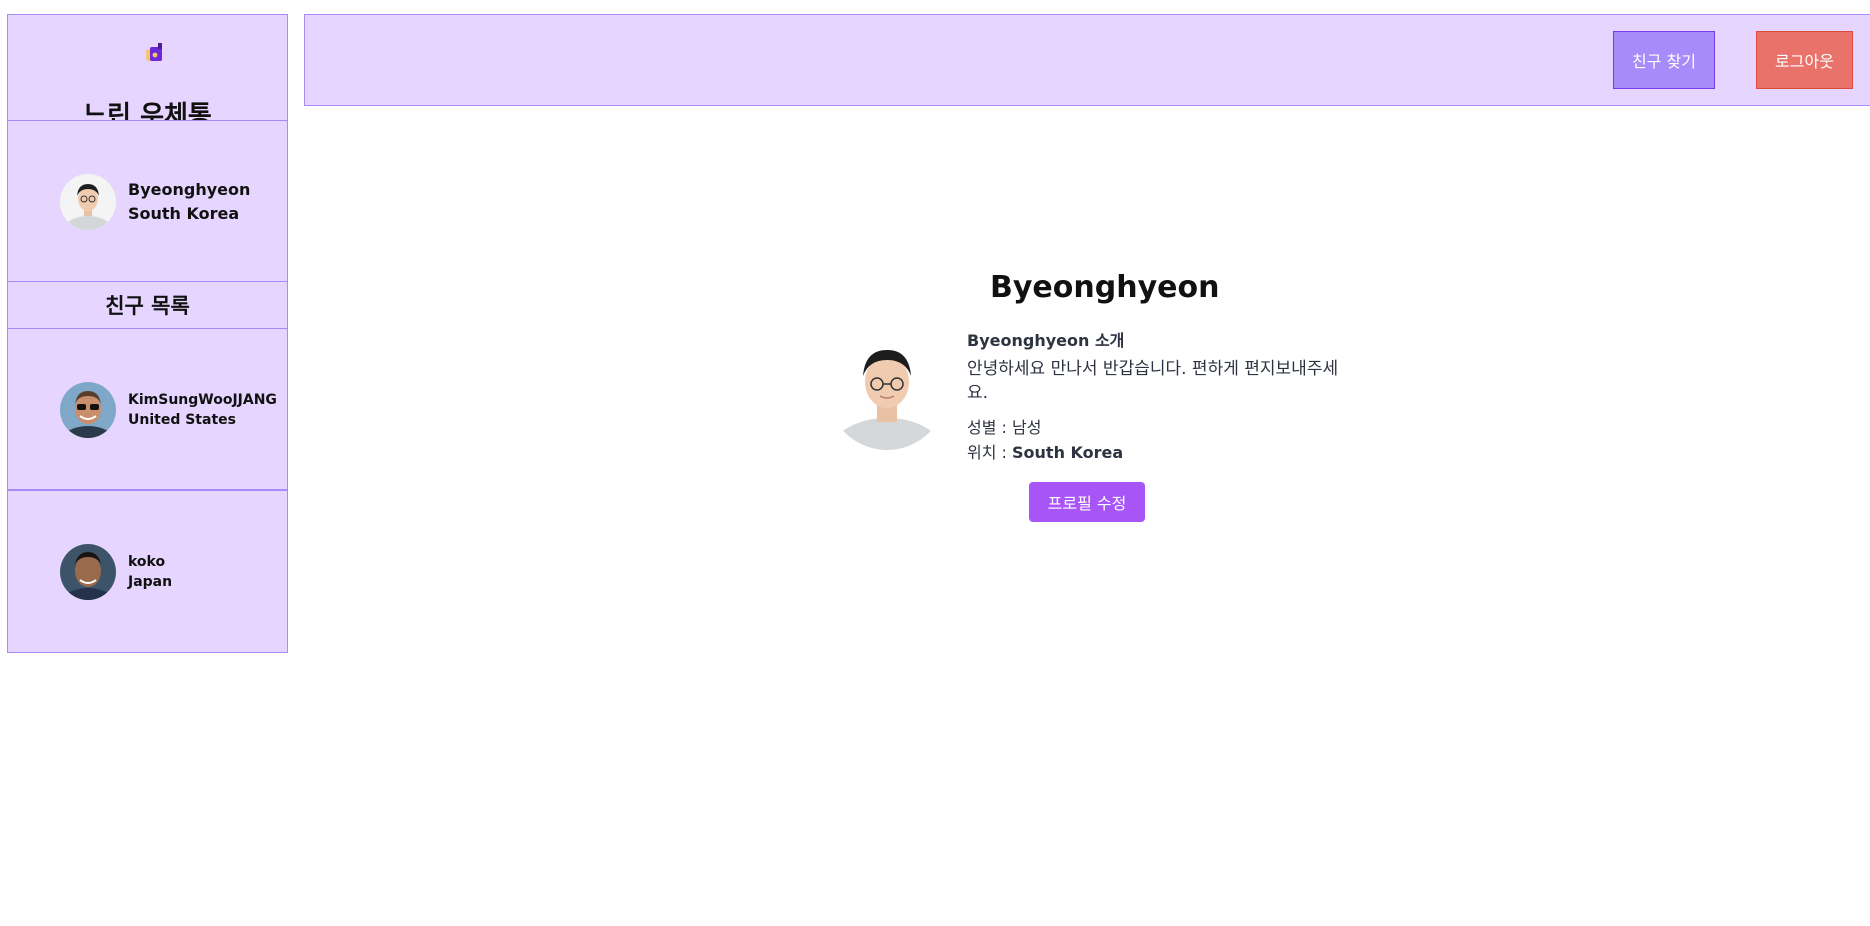  I want to click on friend-country: Japan, so click(150, 582).